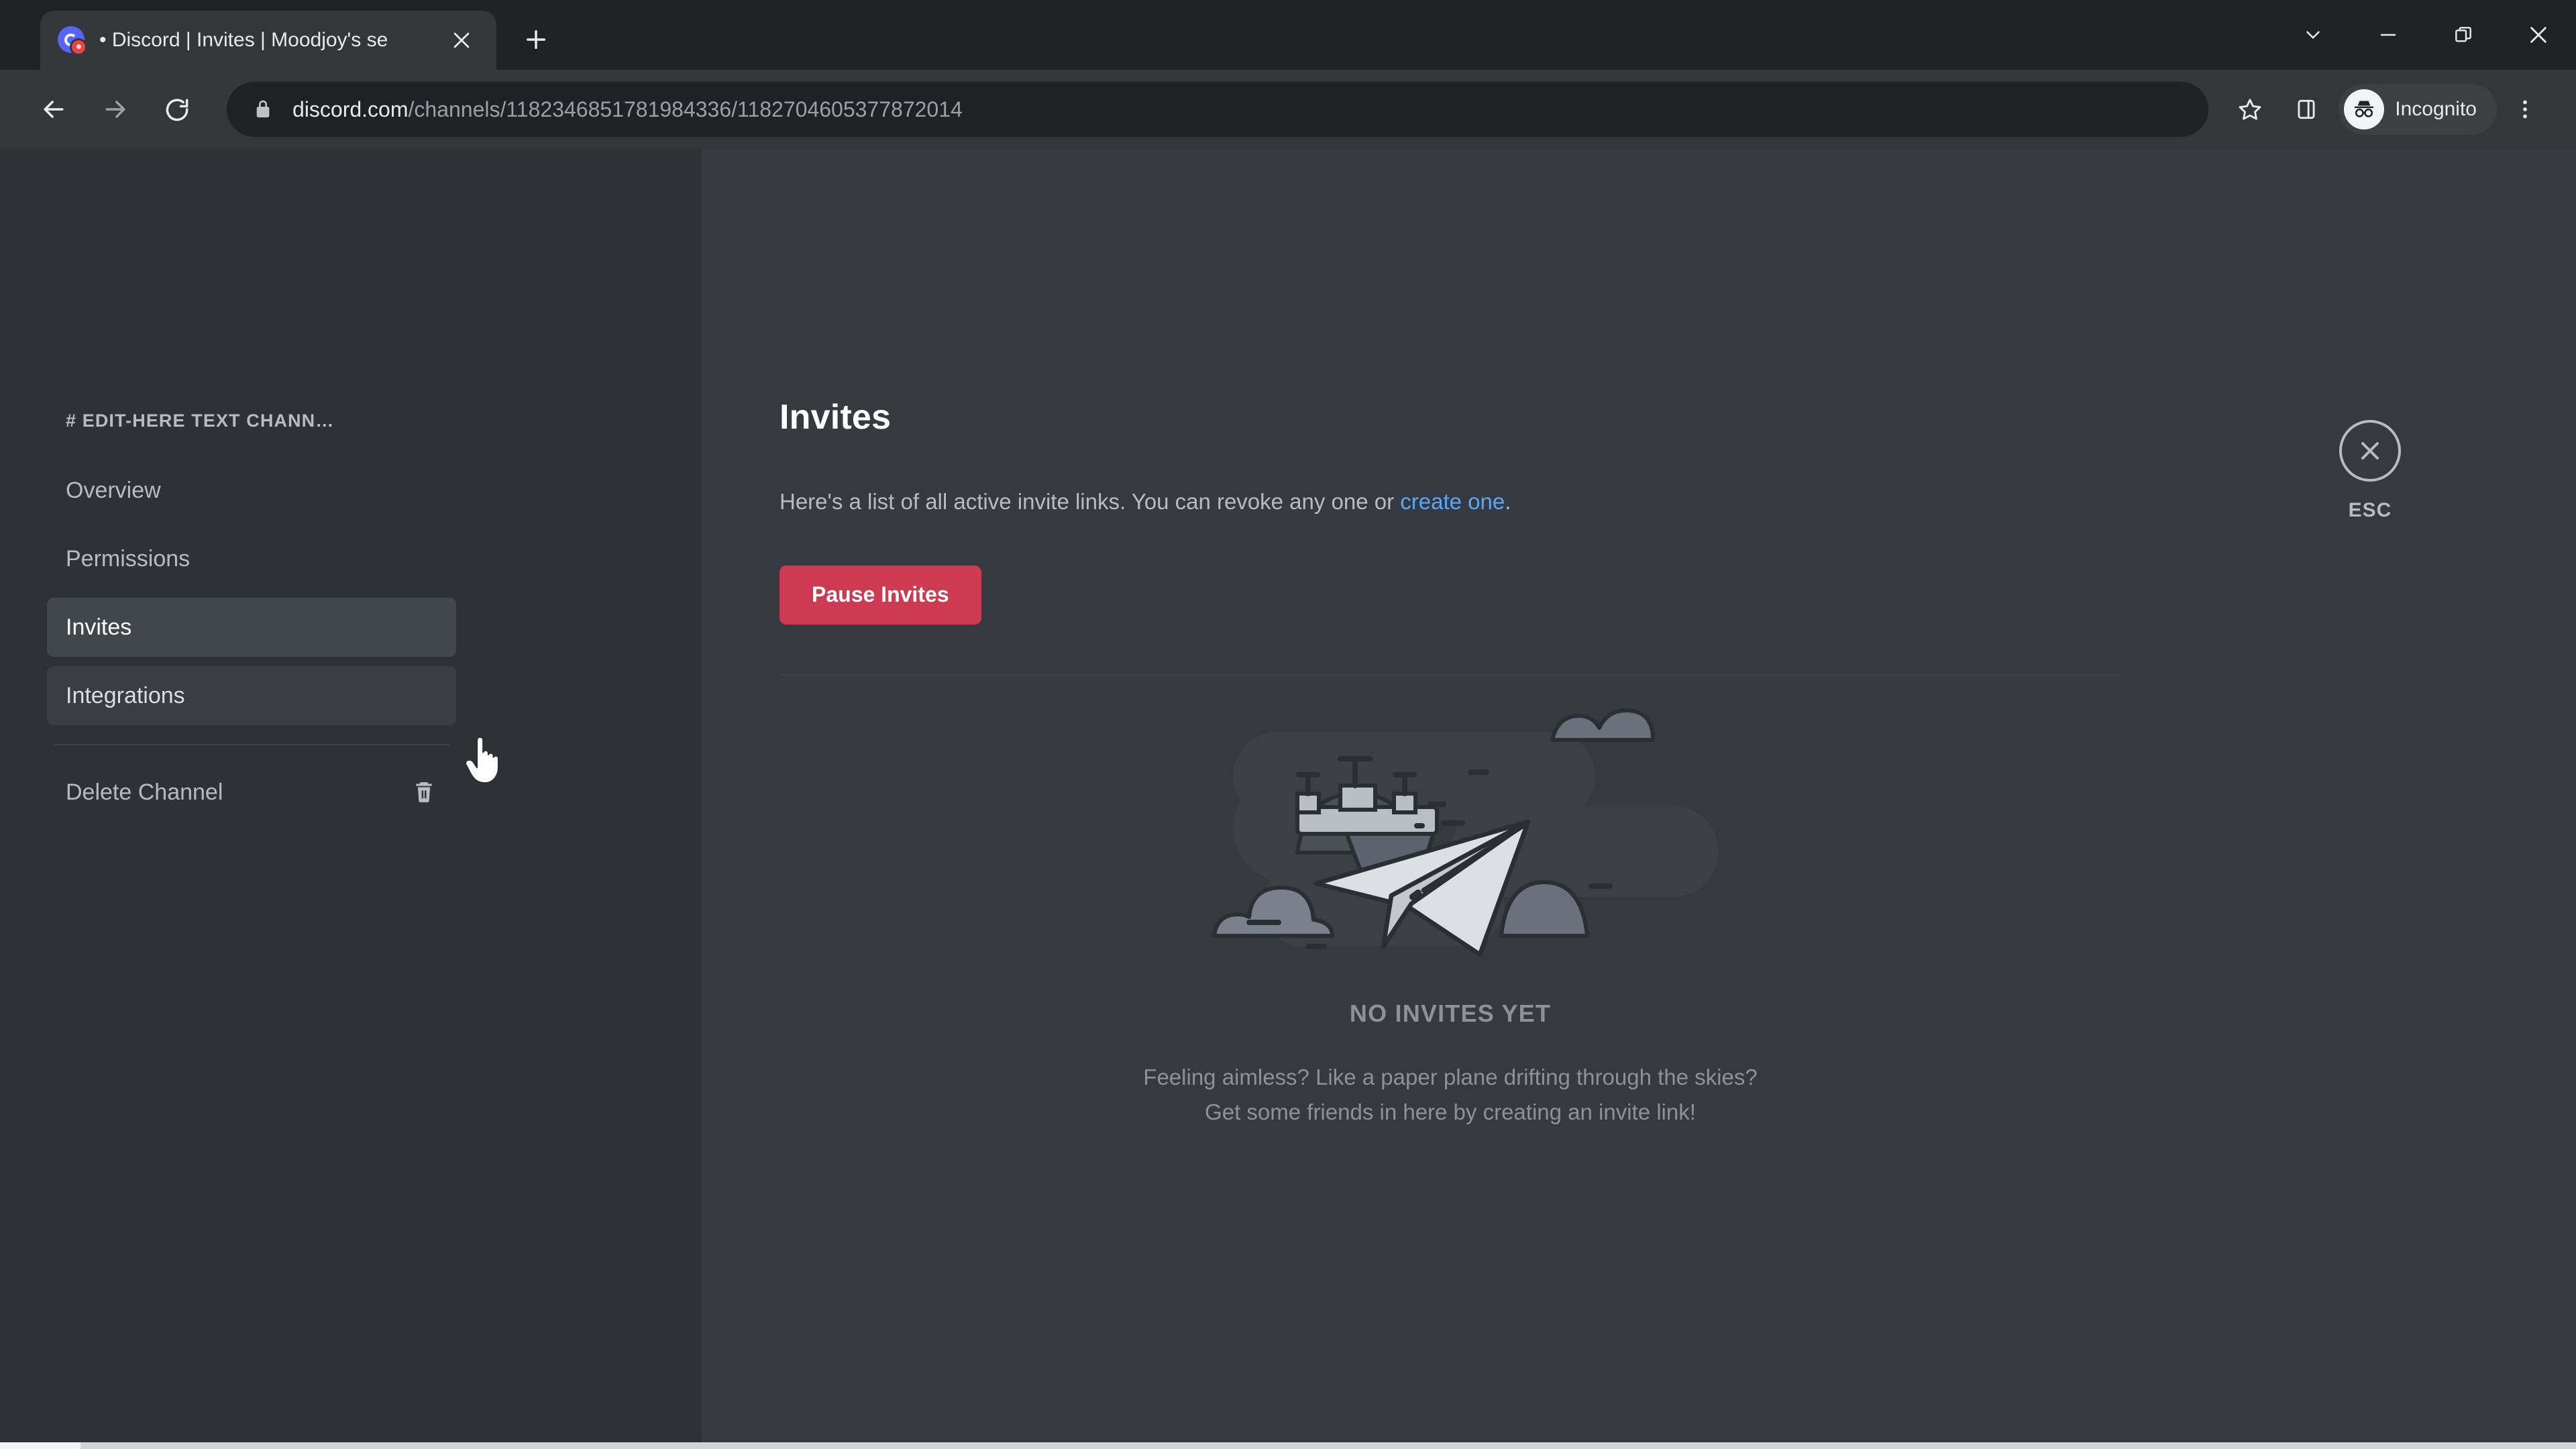 The width and height of the screenshot is (2576, 1449). What do you see at coordinates (836, 417) in the screenshot?
I see `page-title: Invites` at bounding box center [836, 417].